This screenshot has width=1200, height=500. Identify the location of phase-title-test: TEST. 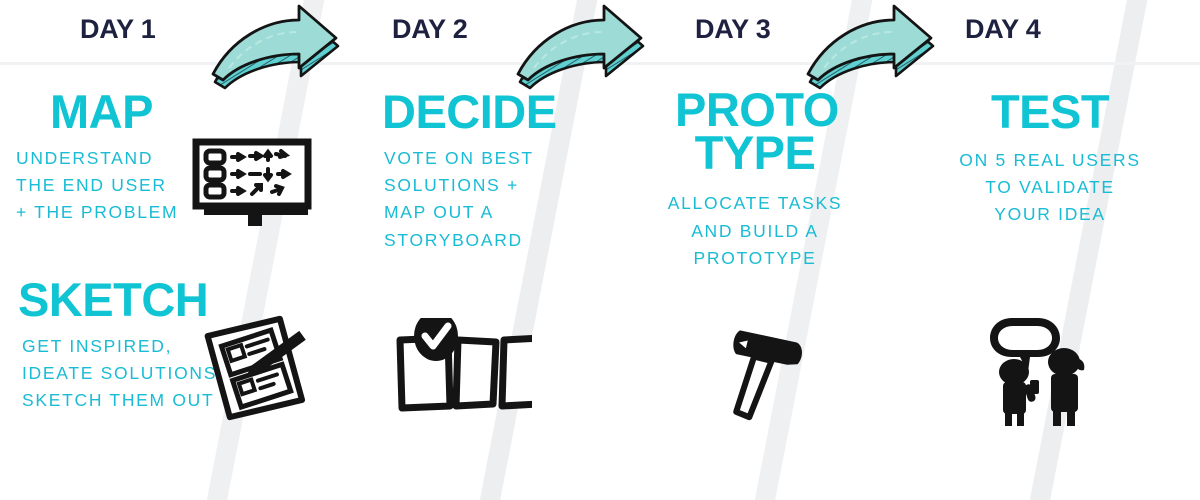
(1050, 111).